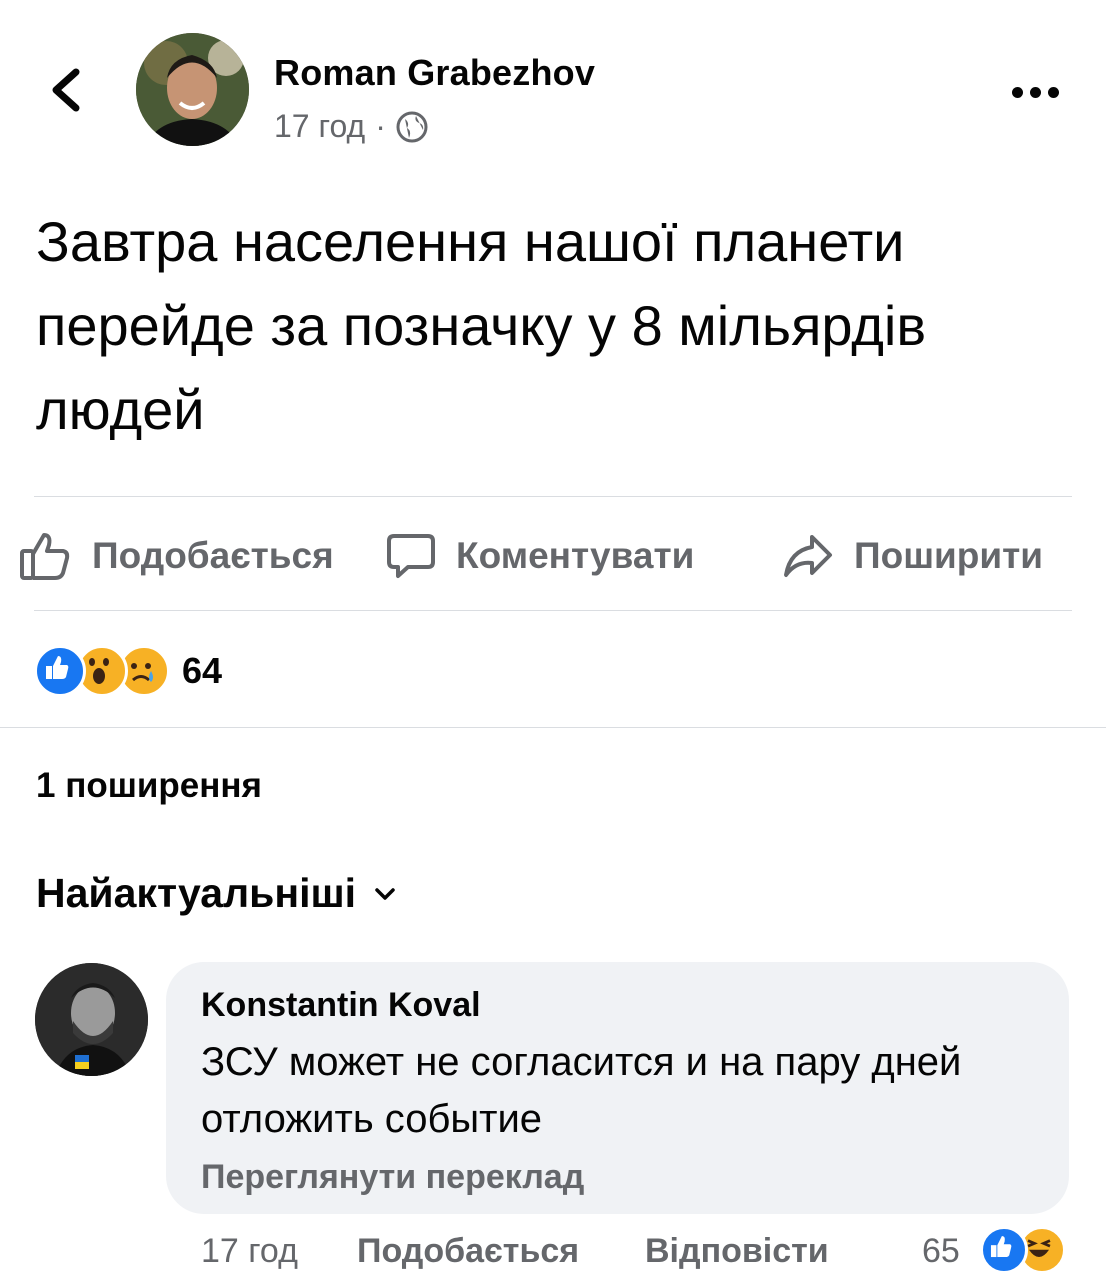 Image resolution: width=1106 pixels, height=1280 pixels. Describe the element at coordinates (941, 1251) in the screenshot. I see `comment-reaction-count: 65` at that location.